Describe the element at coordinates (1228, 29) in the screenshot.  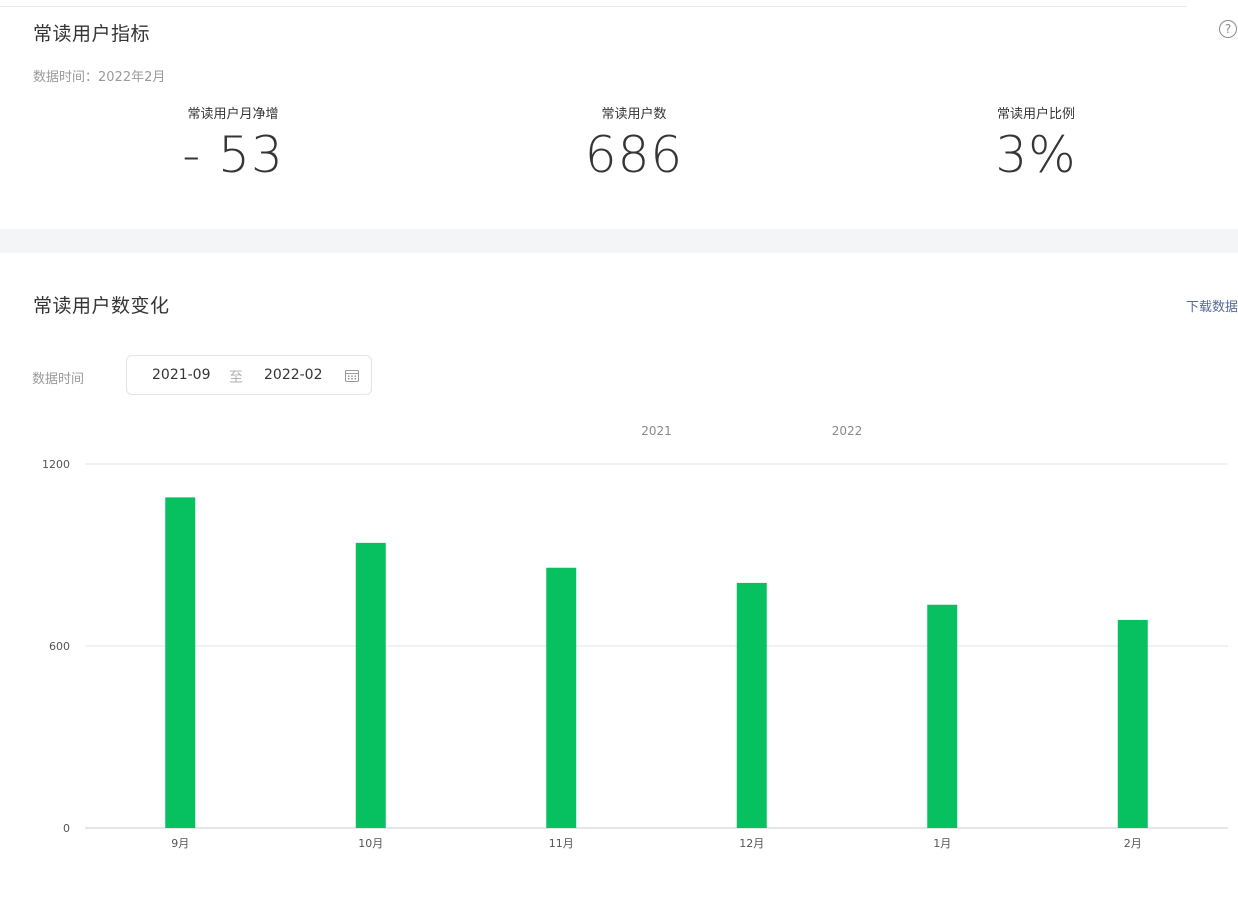
I see `question-circle-icon: ?` at that location.